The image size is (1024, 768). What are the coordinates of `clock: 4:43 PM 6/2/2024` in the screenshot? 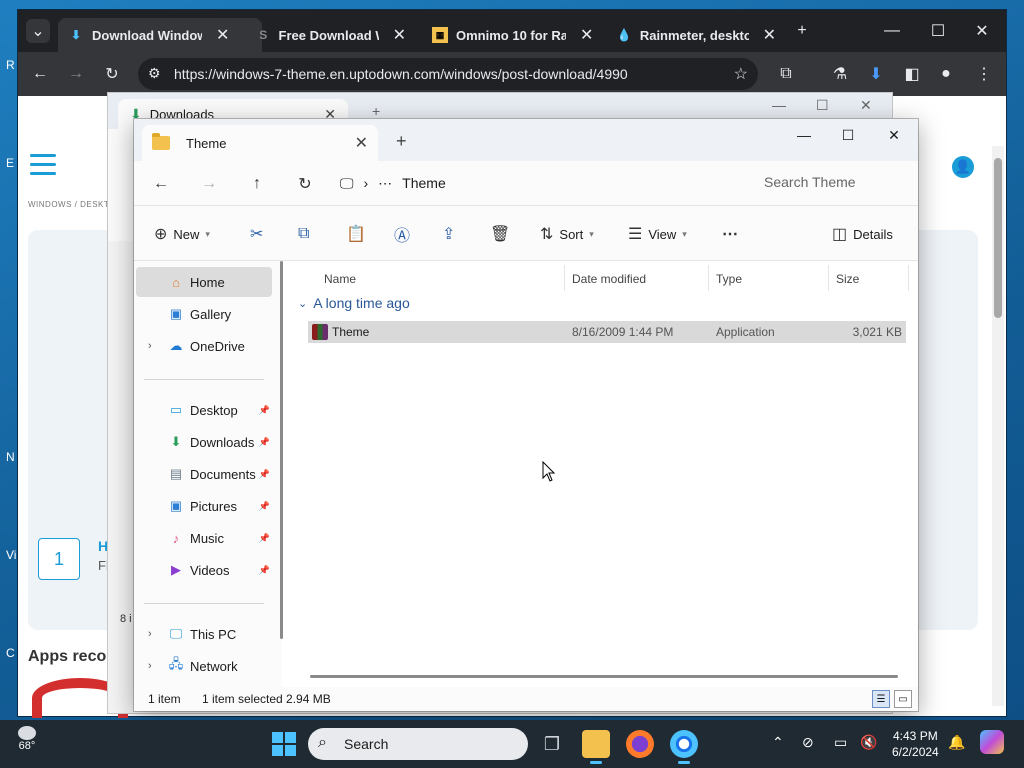 It's located at (915, 744).